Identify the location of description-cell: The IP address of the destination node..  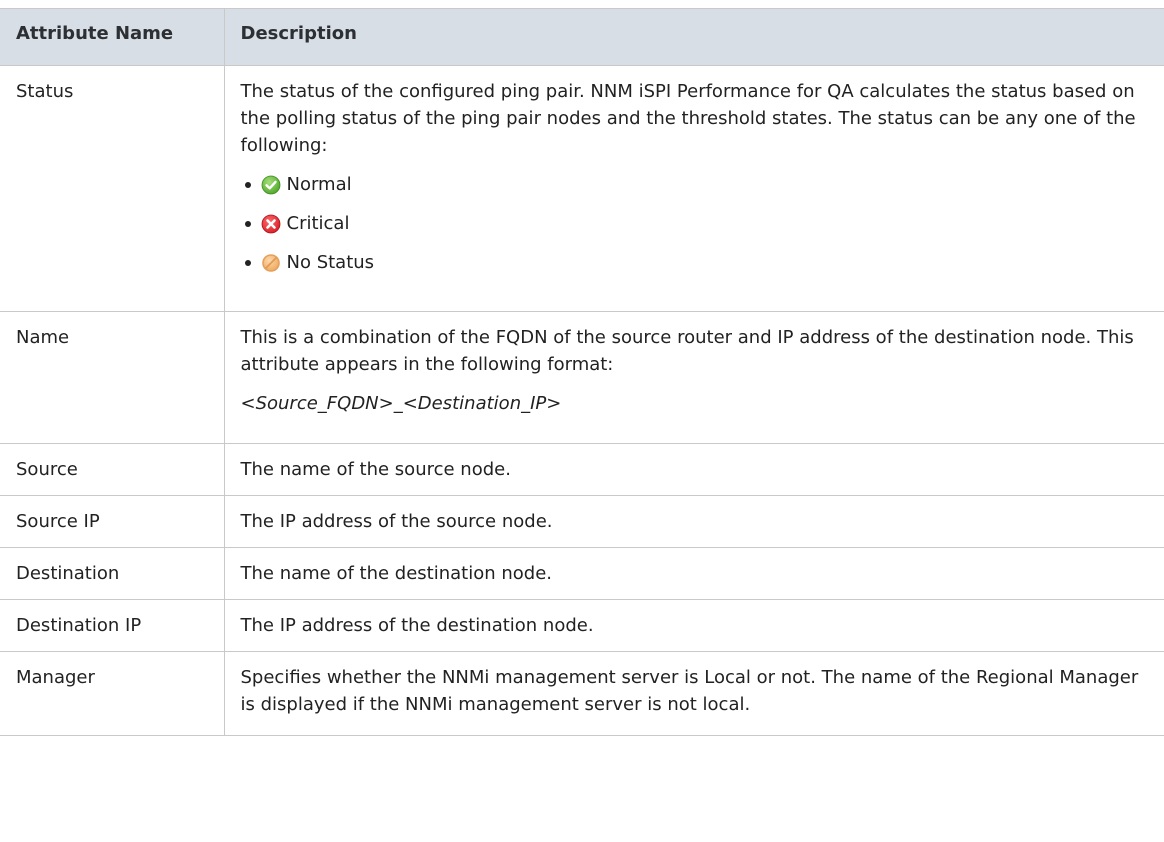
(693, 625).